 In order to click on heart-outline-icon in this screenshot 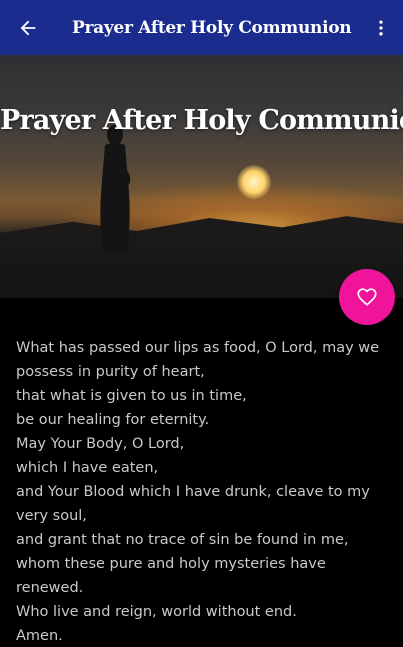, I will do `click(367, 297)`.